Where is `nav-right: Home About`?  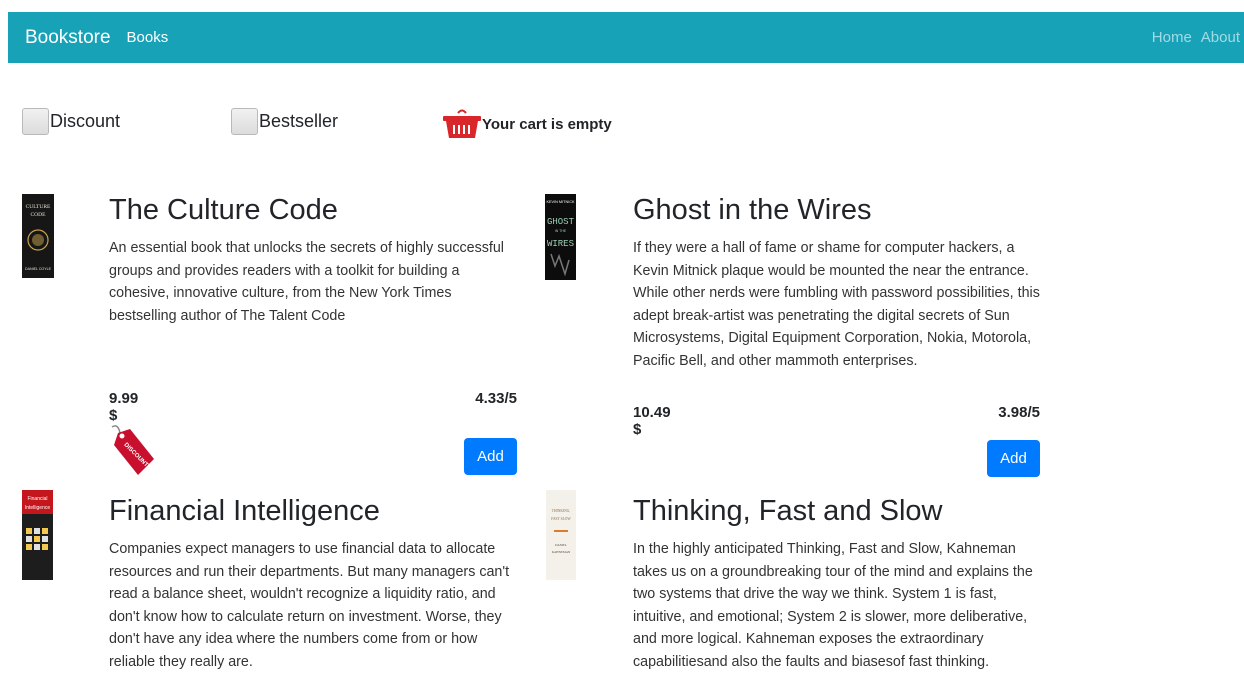
nav-right: Home About is located at coordinates (1196, 37).